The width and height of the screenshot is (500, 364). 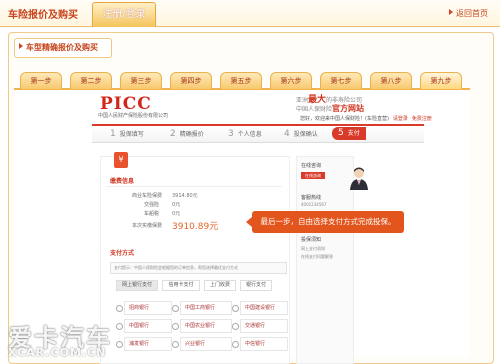 I want to click on progress-step-4: 4 投保确认, so click(x=301, y=134).